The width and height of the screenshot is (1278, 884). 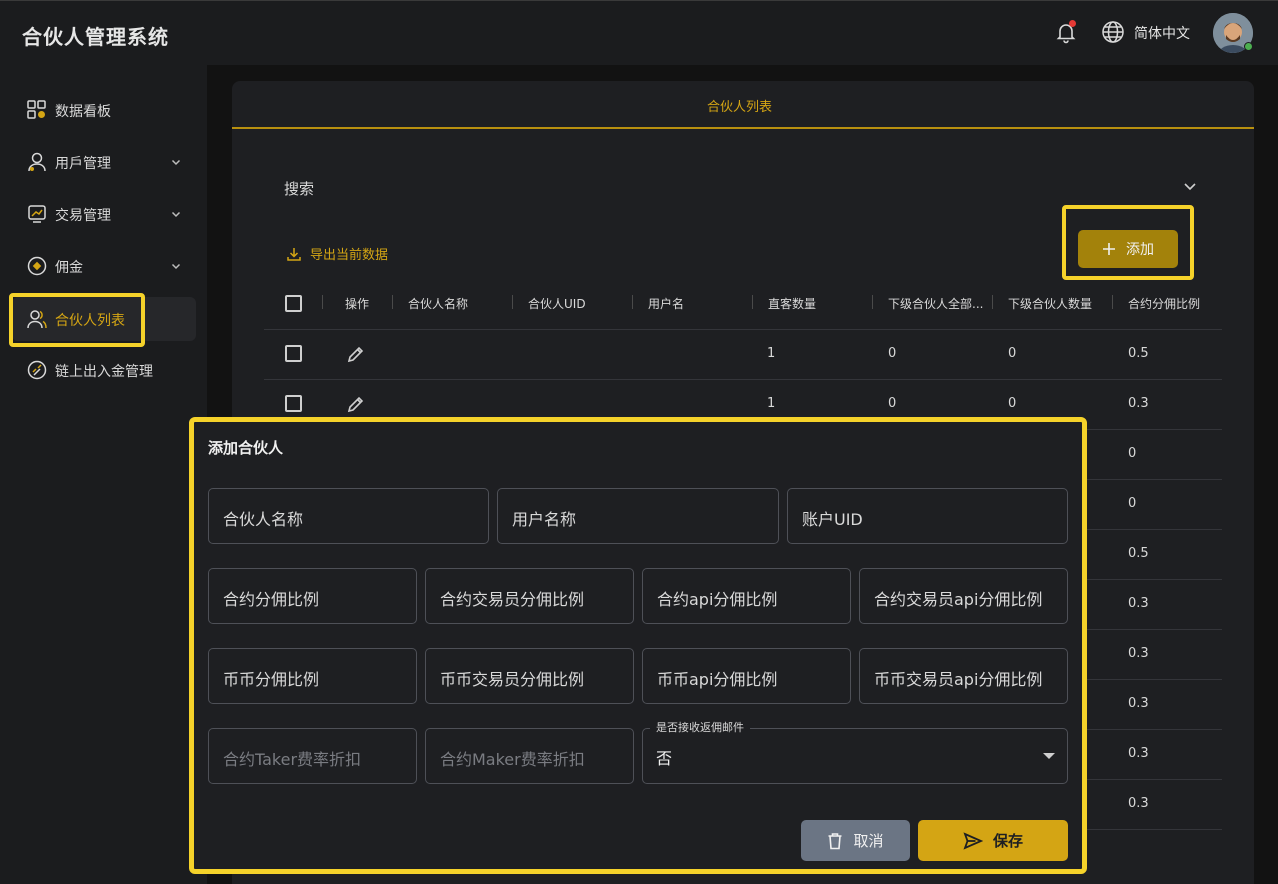 What do you see at coordinates (958, 679) in the screenshot?
I see `field-label: 币币交易员api分佣比例` at bounding box center [958, 679].